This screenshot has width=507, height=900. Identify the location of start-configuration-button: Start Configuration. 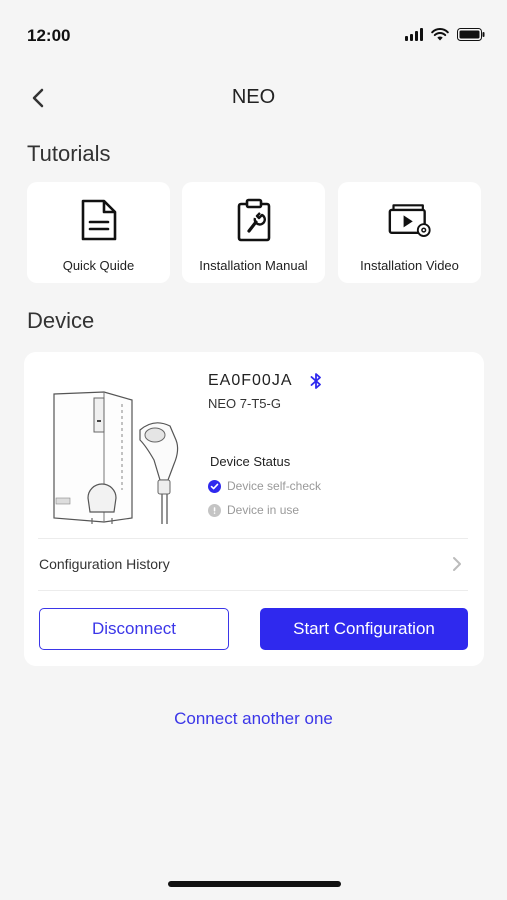
(364, 629).